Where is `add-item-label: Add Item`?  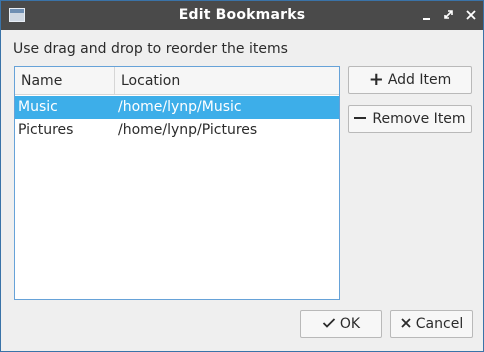
add-item-label: Add Item is located at coordinates (419, 80).